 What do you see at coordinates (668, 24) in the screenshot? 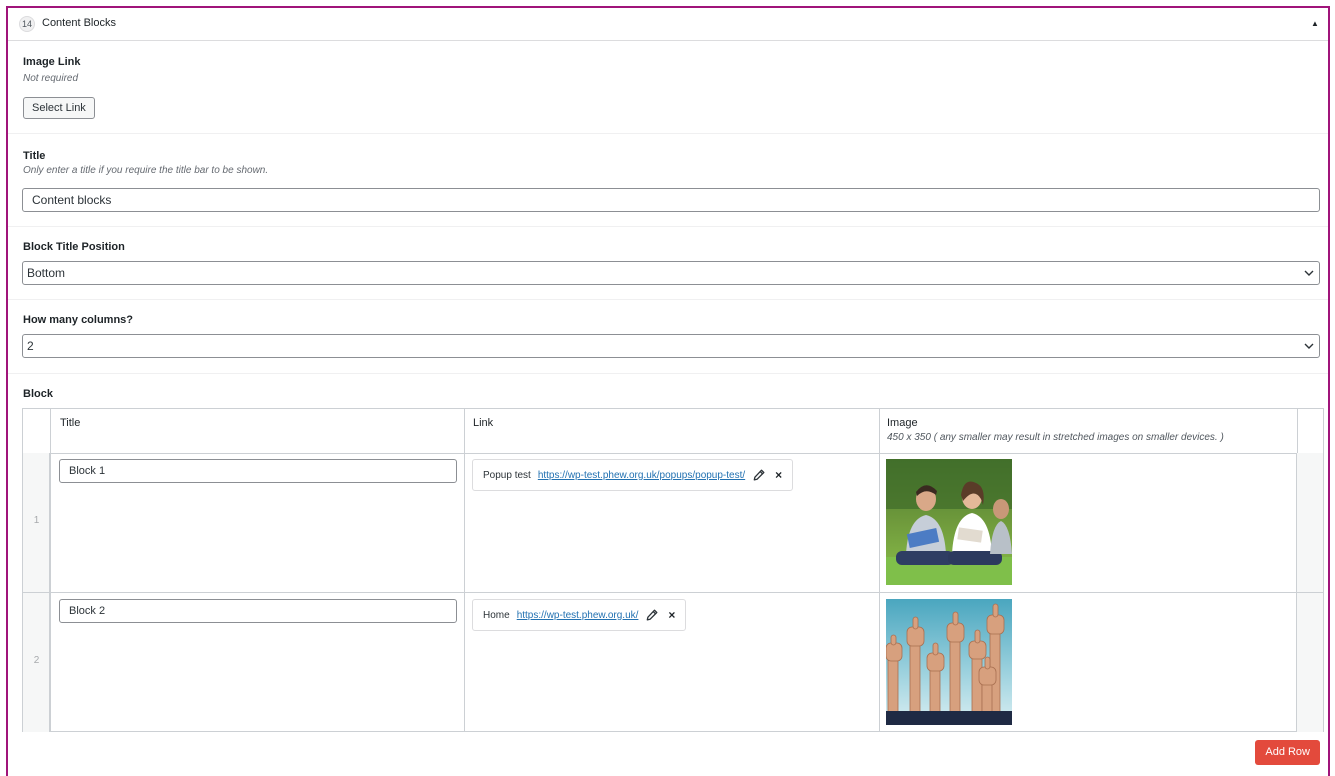
I see `panel-header: 14 Content Blocks ▲` at bounding box center [668, 24].